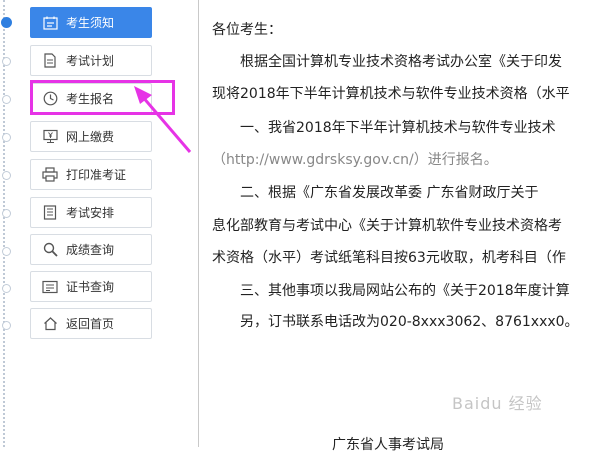 Image resolution: width=600 pixels, height=454 pixels. I want to click on watermark: Baidu 经验, so click(497, 403).